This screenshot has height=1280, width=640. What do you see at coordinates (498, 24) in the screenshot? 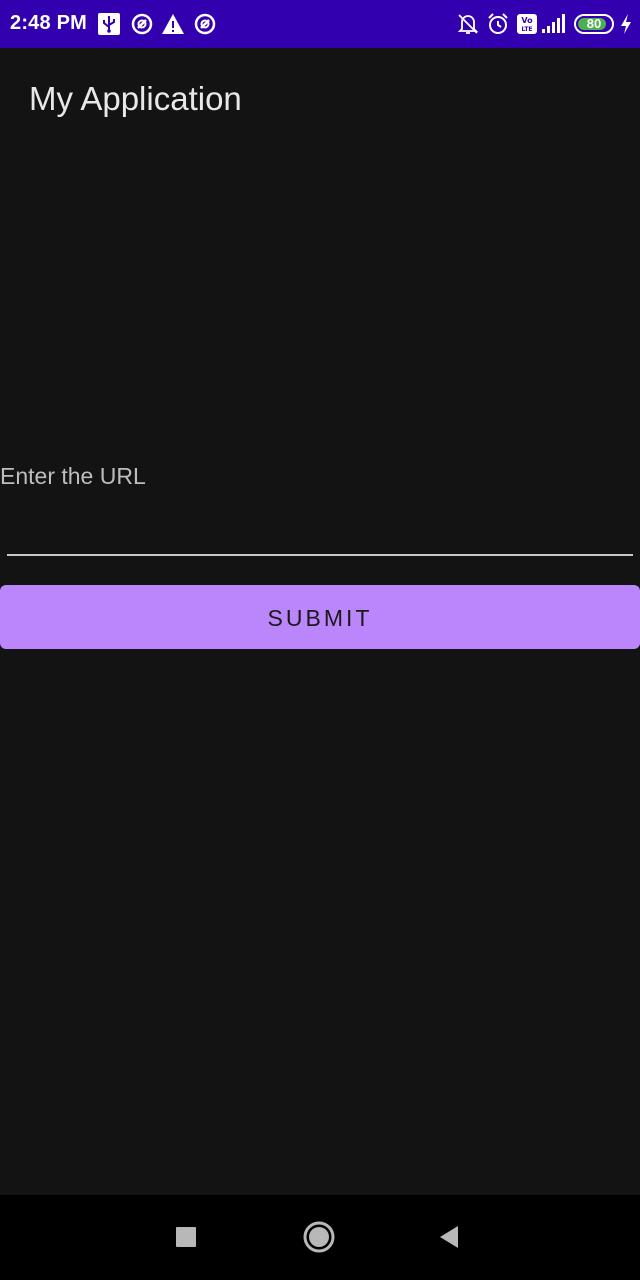
I see `alarm-icon` at bounding box center [498, 24].